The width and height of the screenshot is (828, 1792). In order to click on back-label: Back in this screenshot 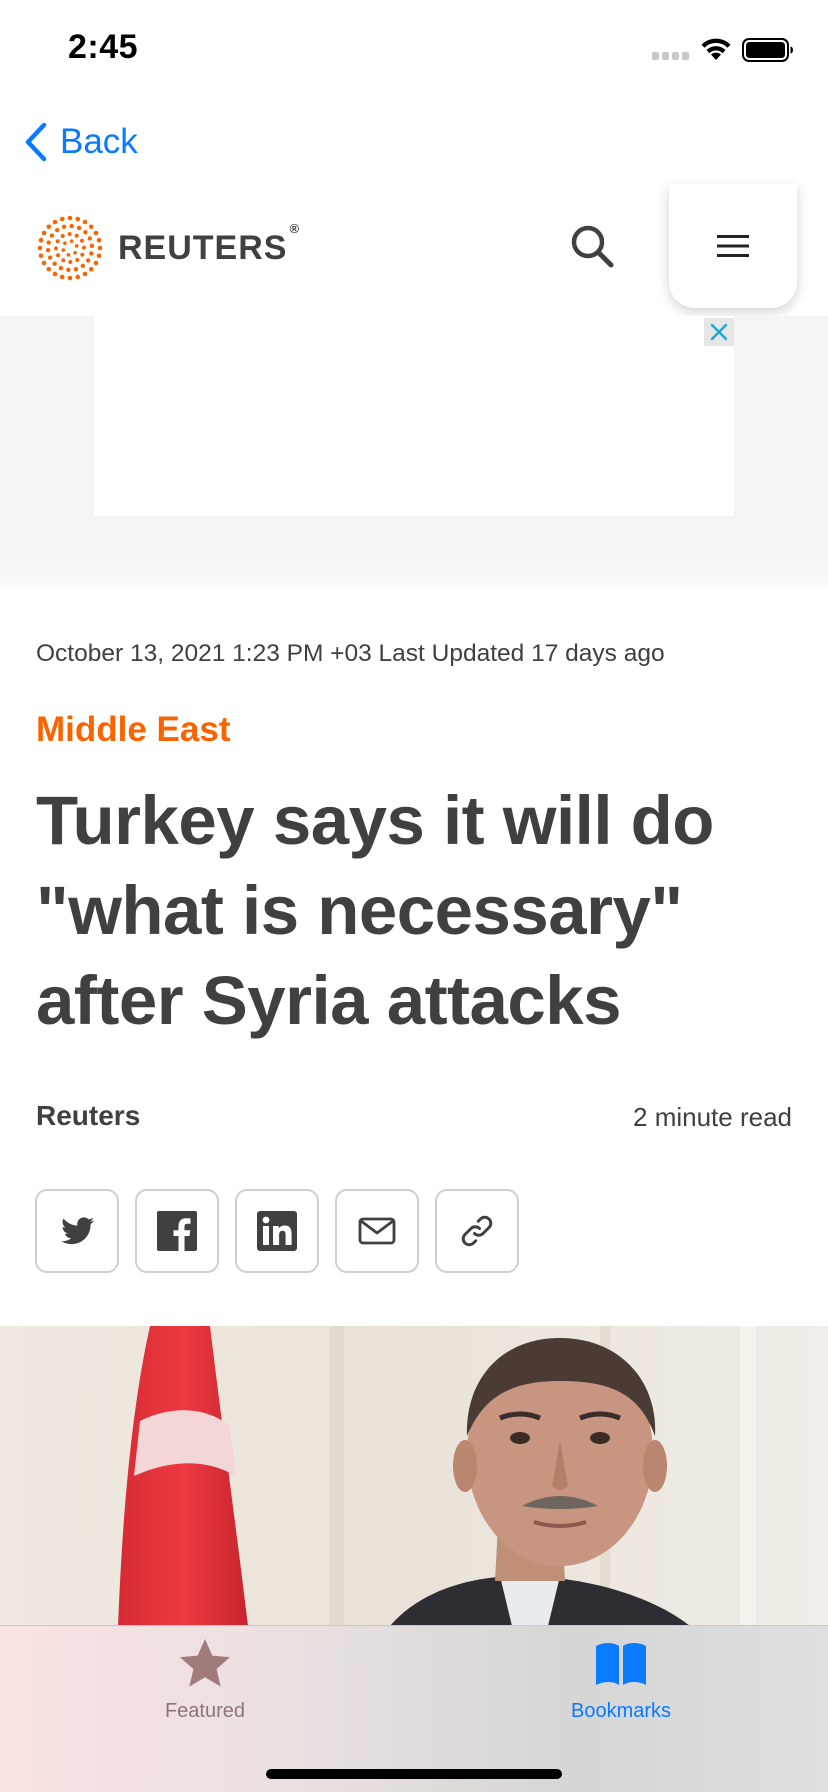, I will do `click(99, 141)`.